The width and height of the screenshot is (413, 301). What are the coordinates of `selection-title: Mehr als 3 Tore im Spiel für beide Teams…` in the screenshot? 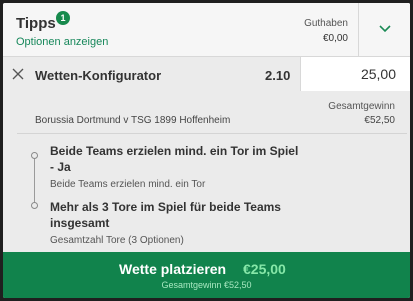 It's located at (165, 215).